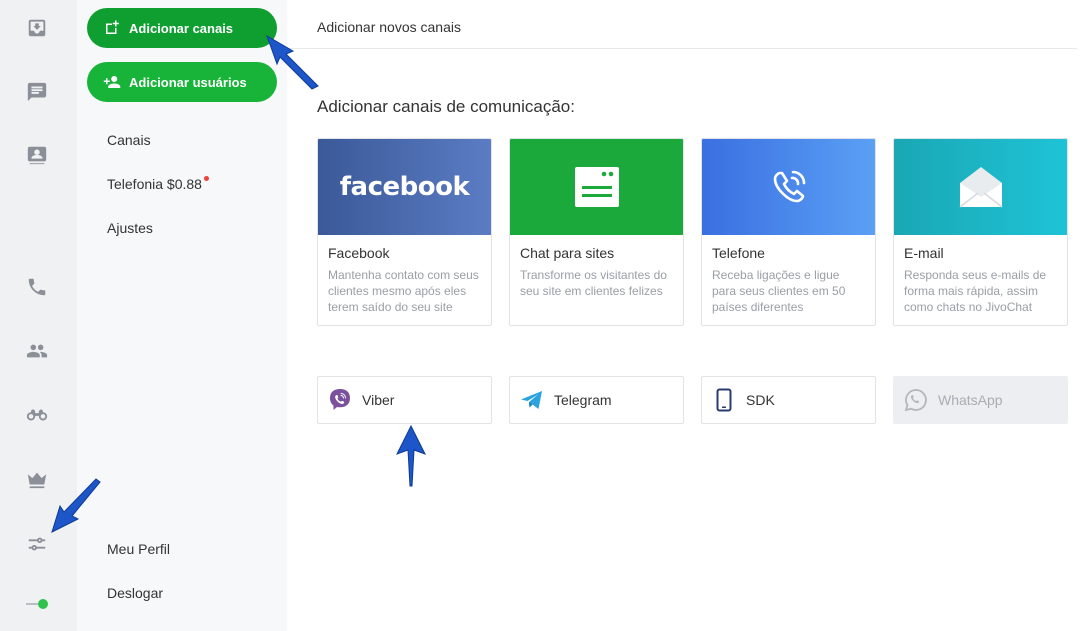 The image size is (1082, 631). I want to click on team-icon, so click(37, 351).